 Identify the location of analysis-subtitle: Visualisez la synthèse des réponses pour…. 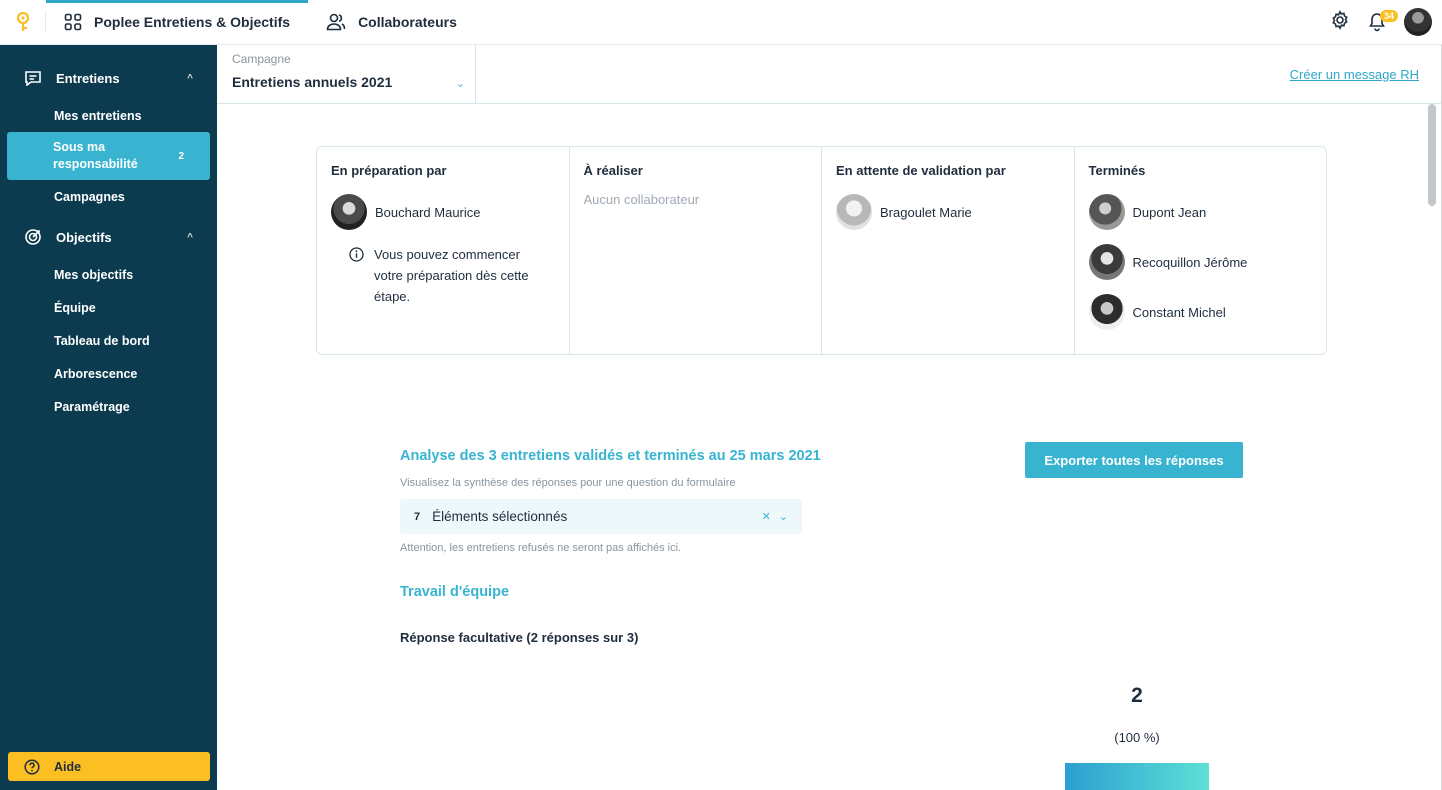
(568, 483).